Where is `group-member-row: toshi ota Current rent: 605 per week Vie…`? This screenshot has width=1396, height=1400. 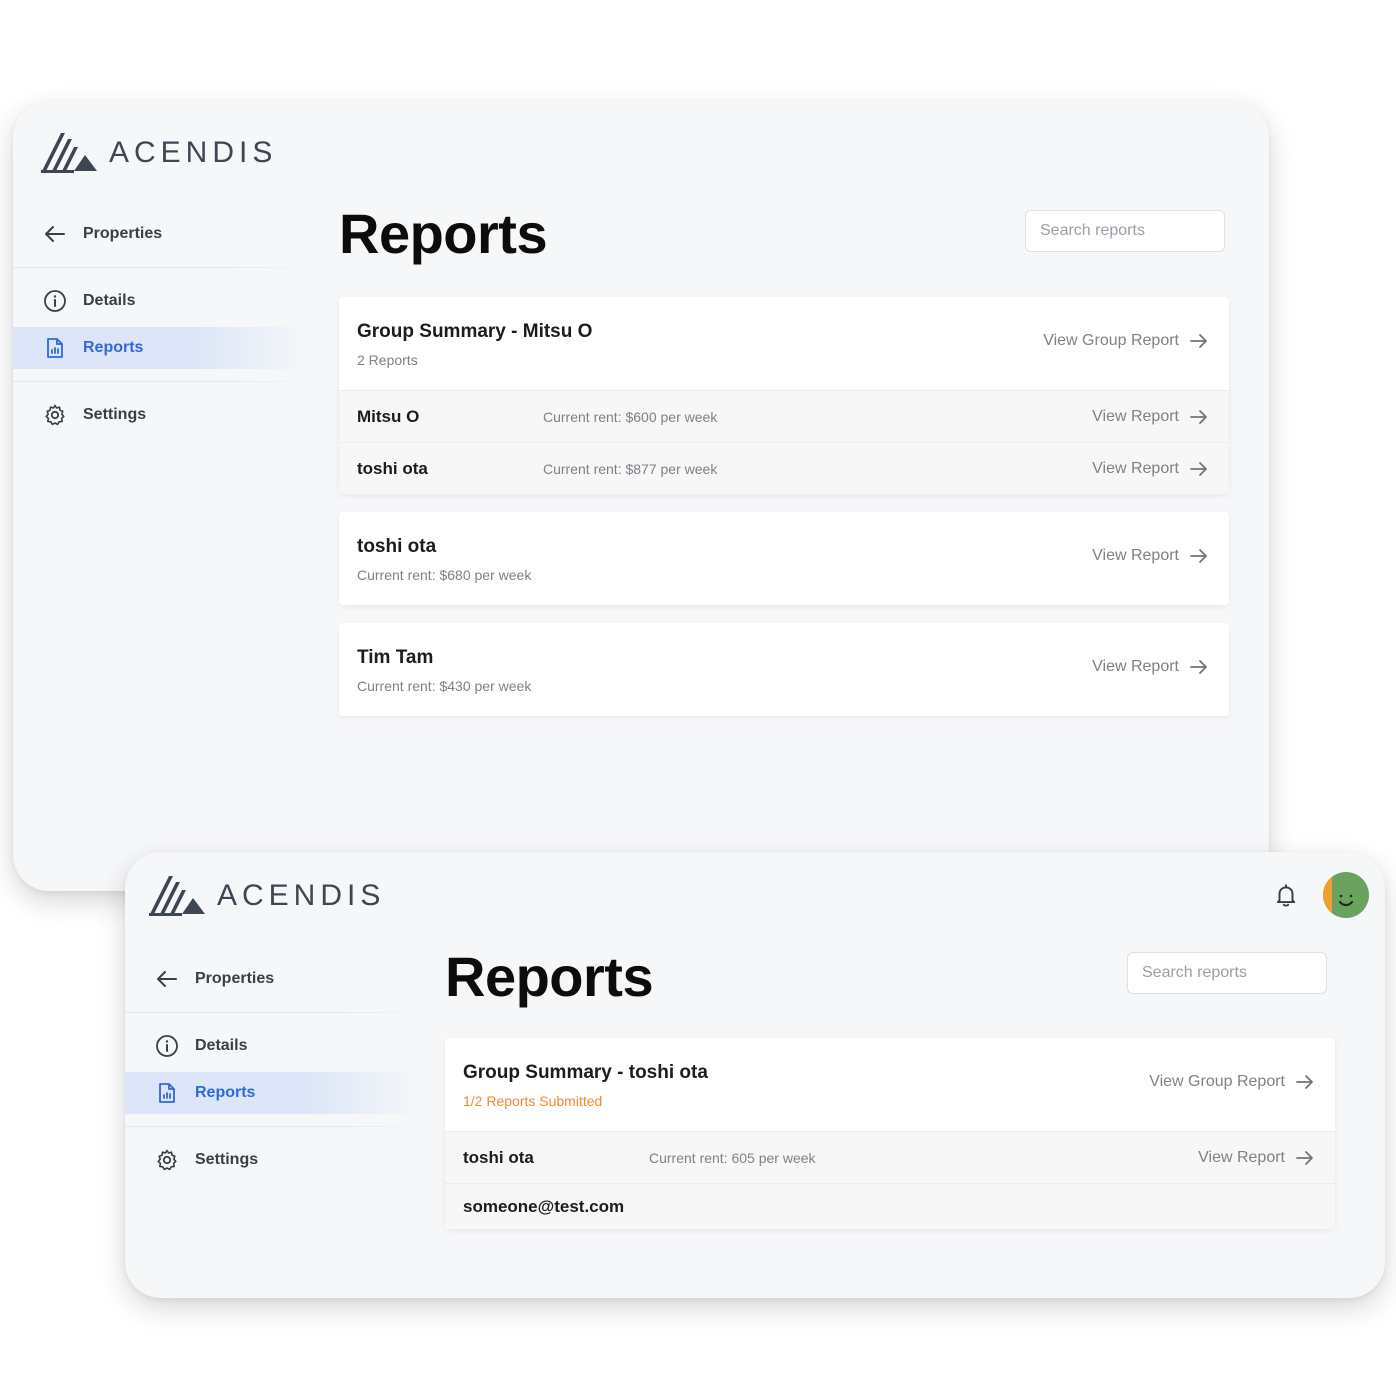
group-member-row: toshi ota Current rent: 605 per week Vie… is located at coordinates (890, 1157).